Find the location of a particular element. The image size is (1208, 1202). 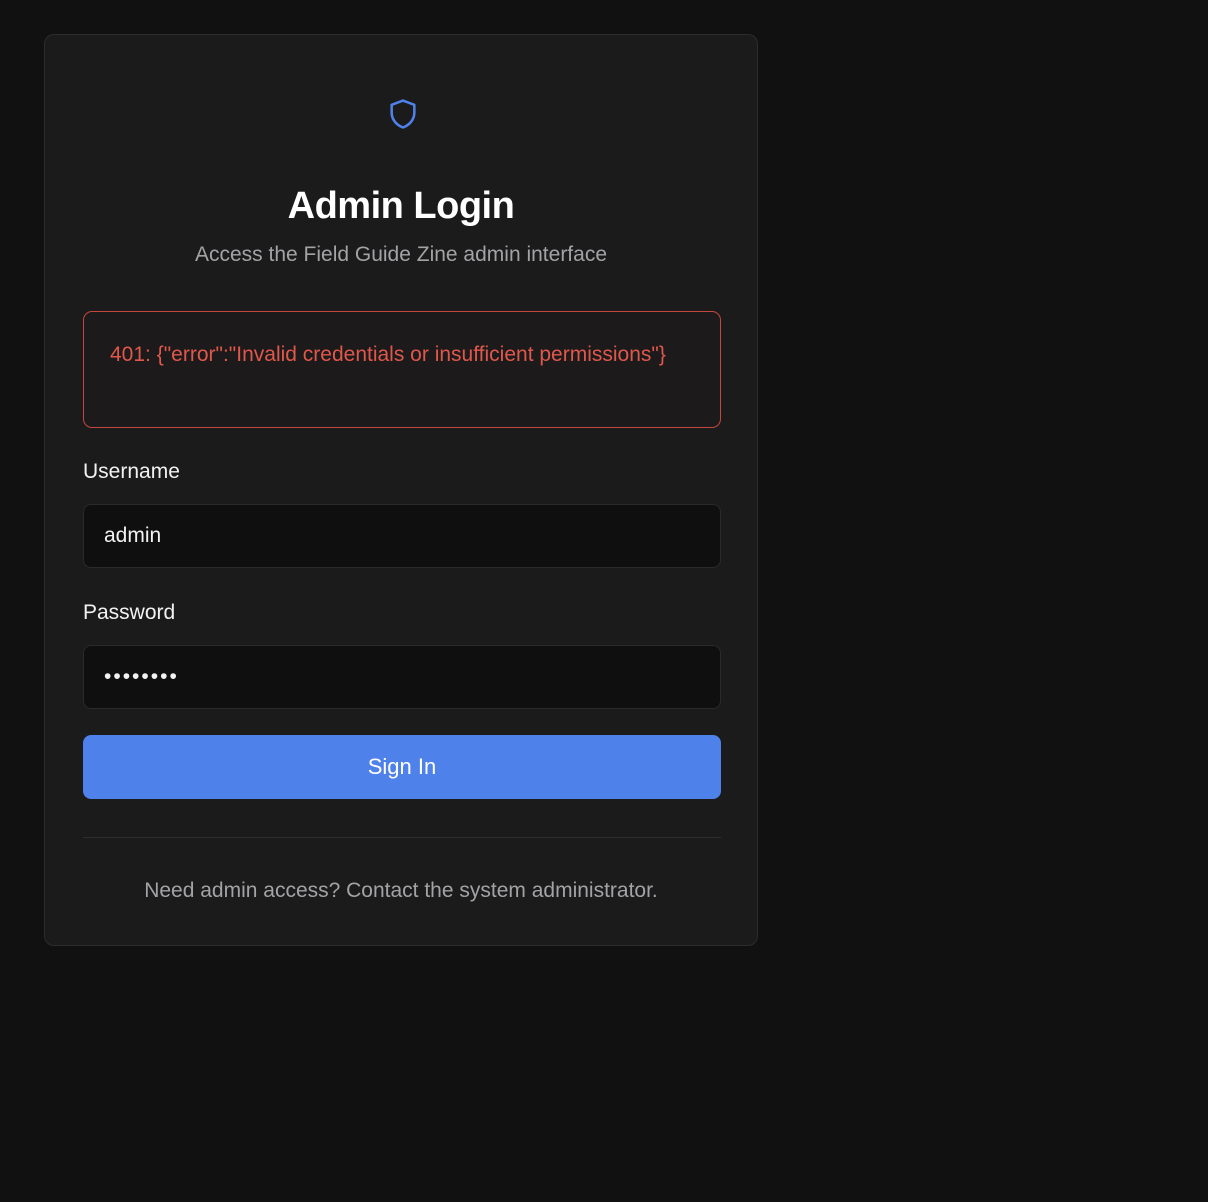

divider is located at coordinates (402, 837).